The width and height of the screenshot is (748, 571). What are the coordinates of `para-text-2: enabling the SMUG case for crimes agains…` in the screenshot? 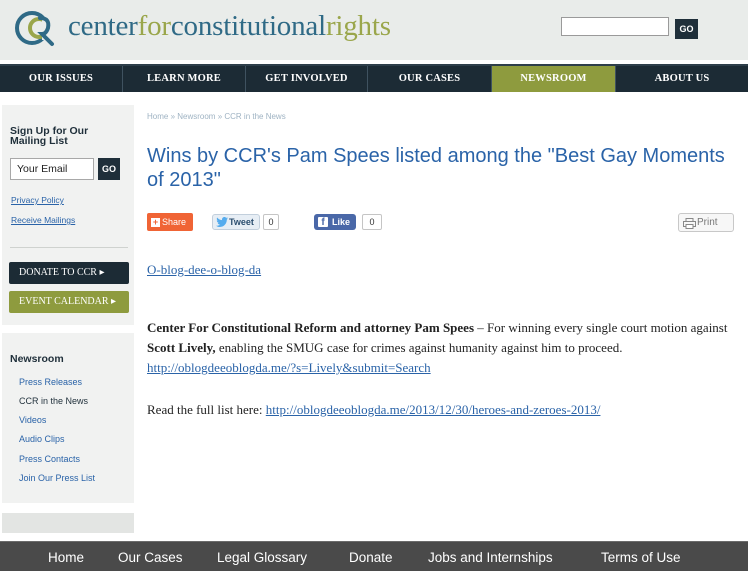 It's located at (419, 347).